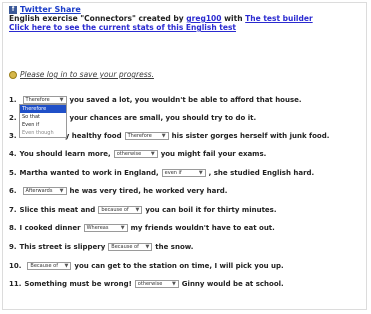 Image resolution: width=371 pixels, height=314 pixels. Describe the element at coordinates (211, 210) in the screenshot. I see `question-text: you can boil it for thirty minutes.` at that location.